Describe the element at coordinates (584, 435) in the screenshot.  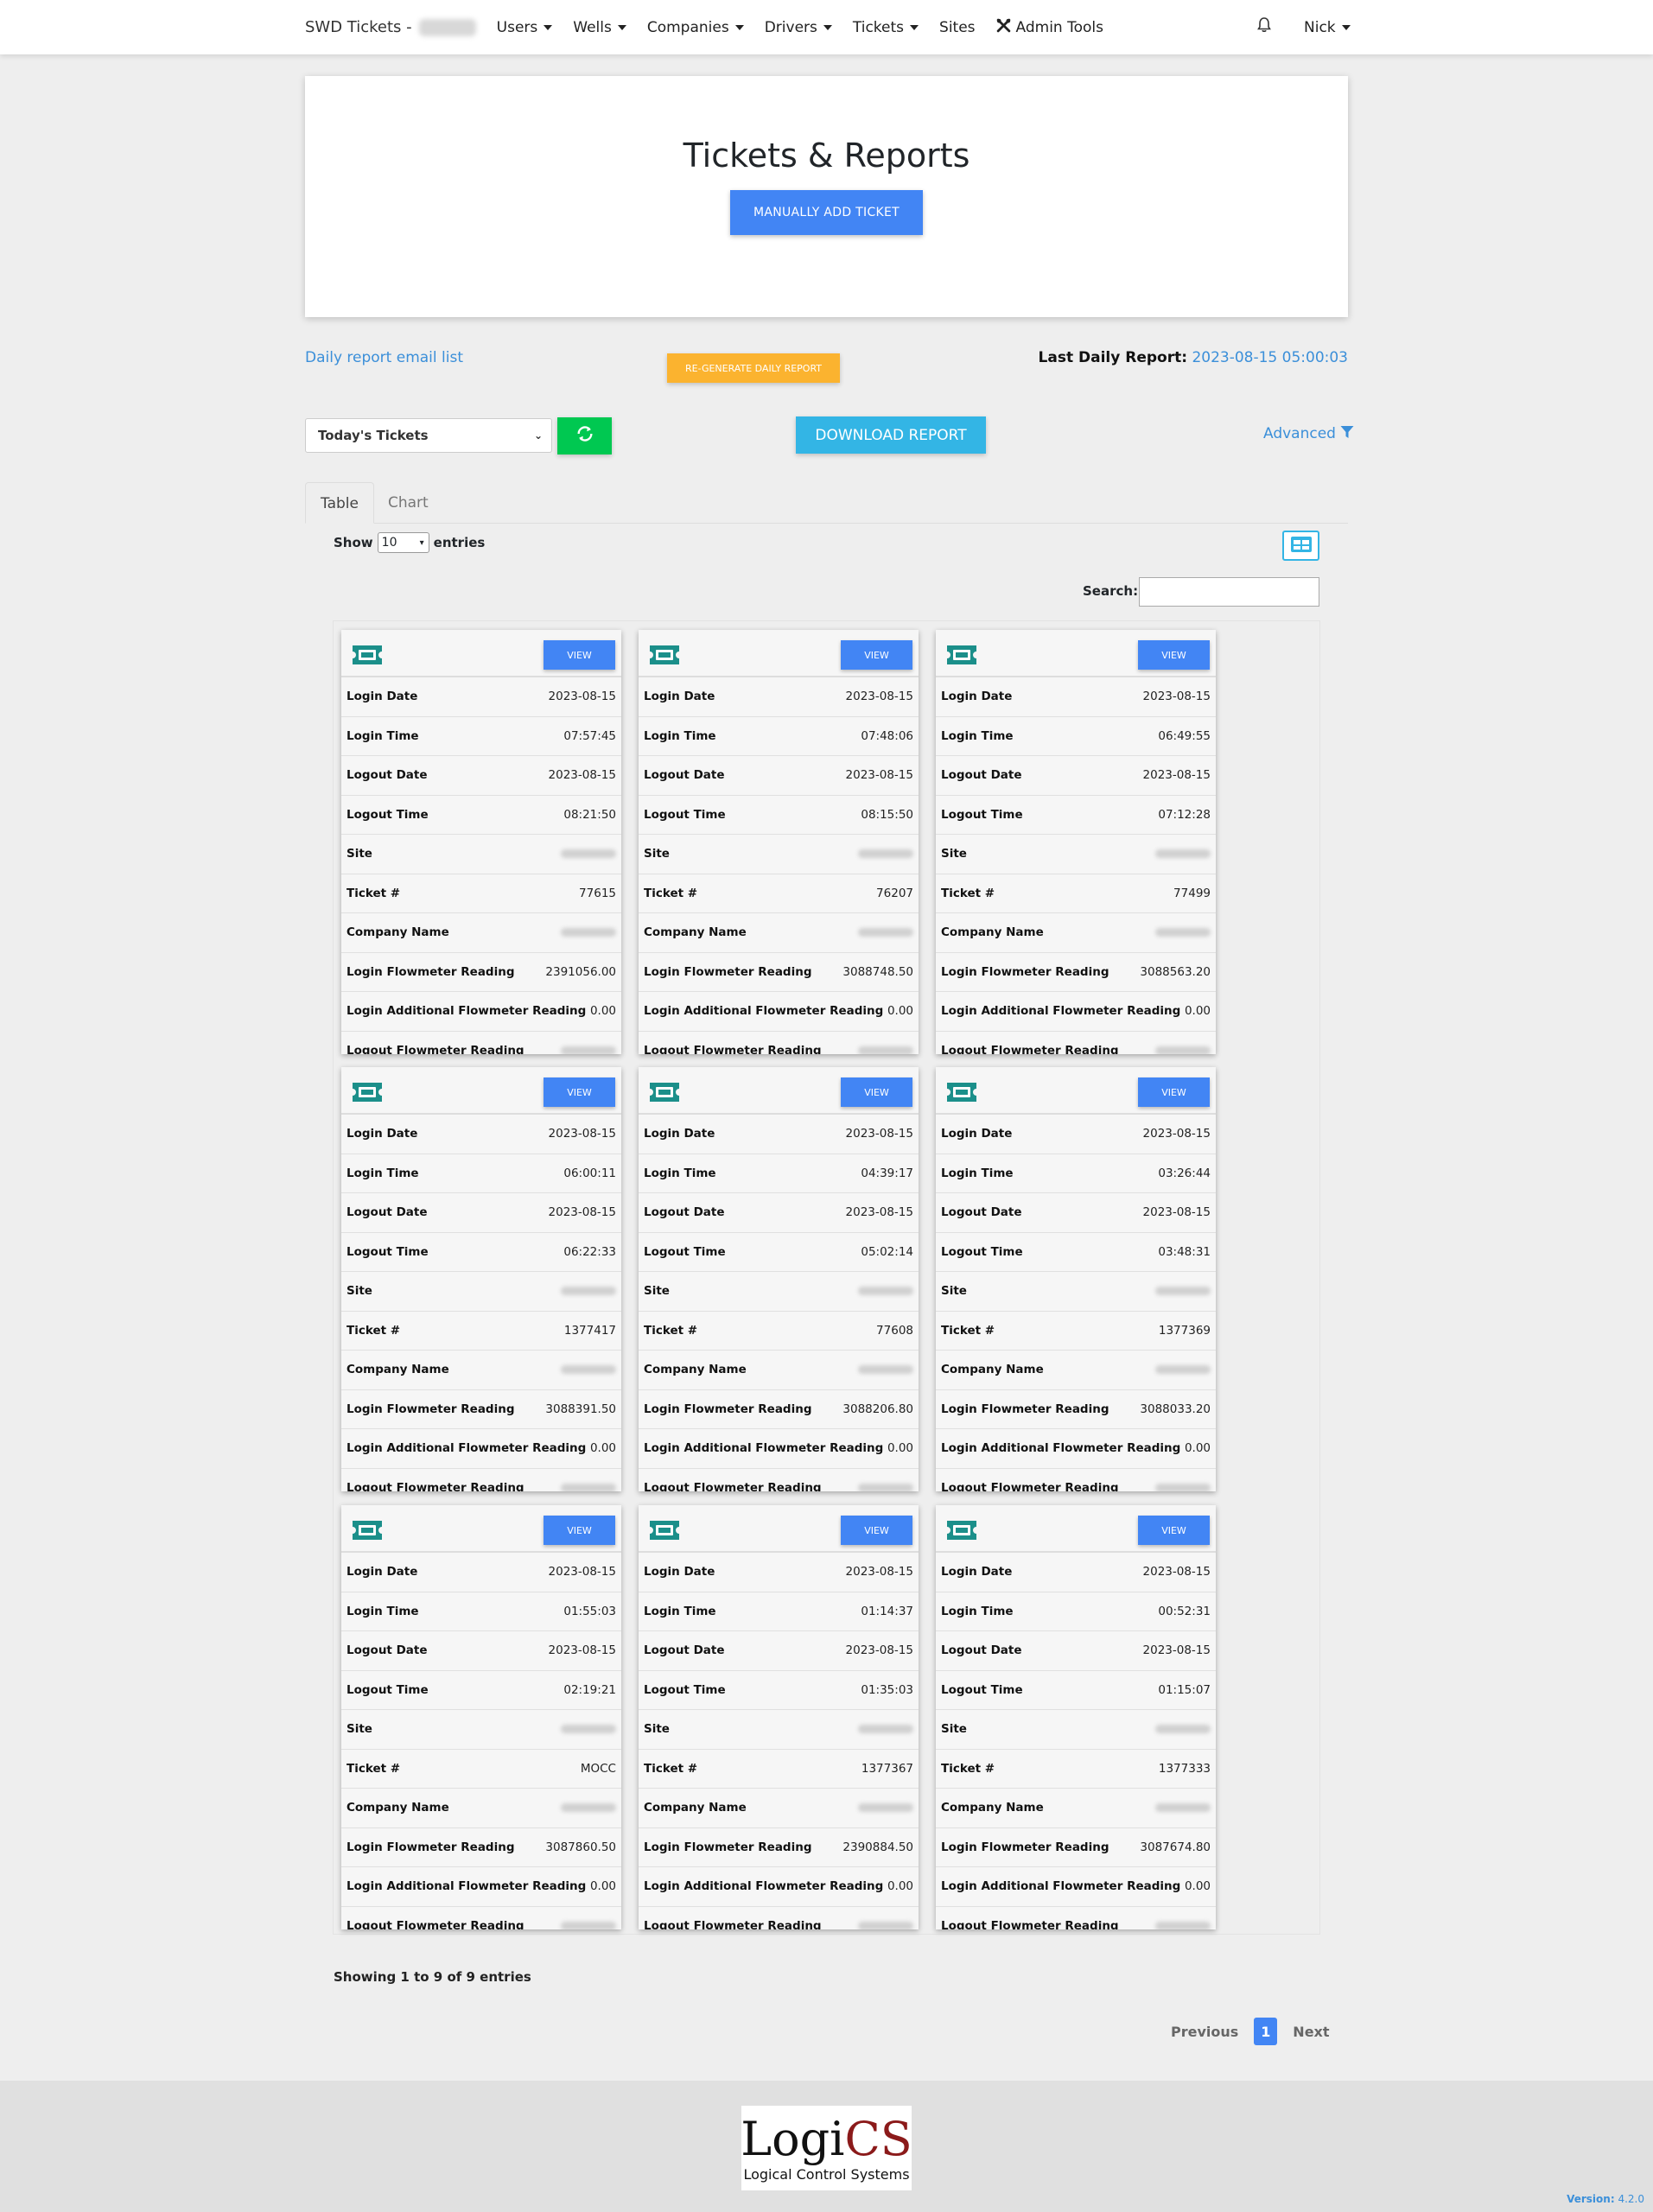
I see `refresh-button` at that location.